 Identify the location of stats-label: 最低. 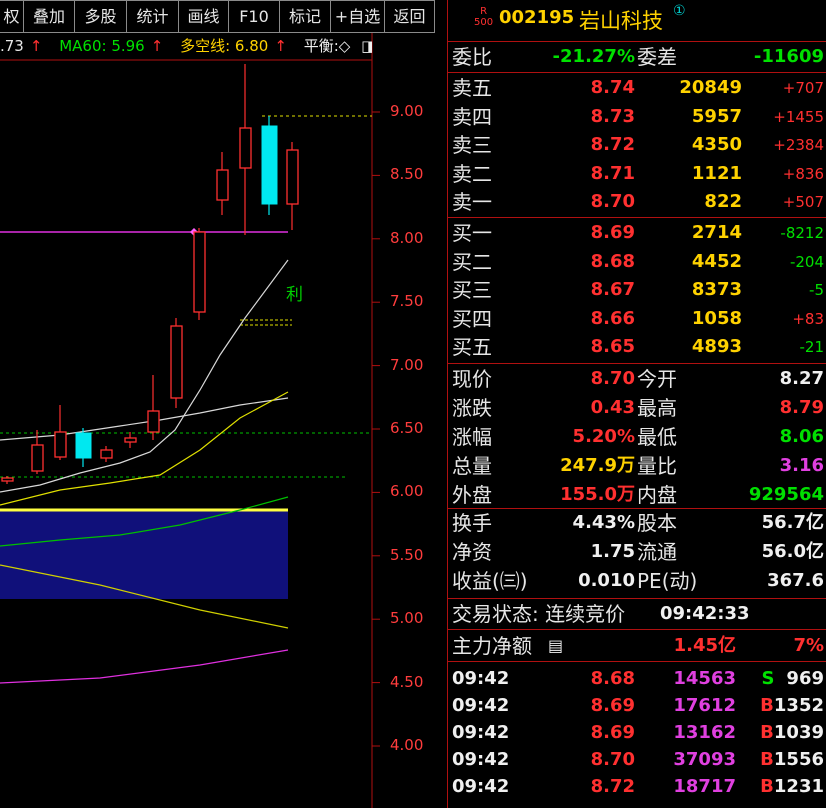
(657, 437).